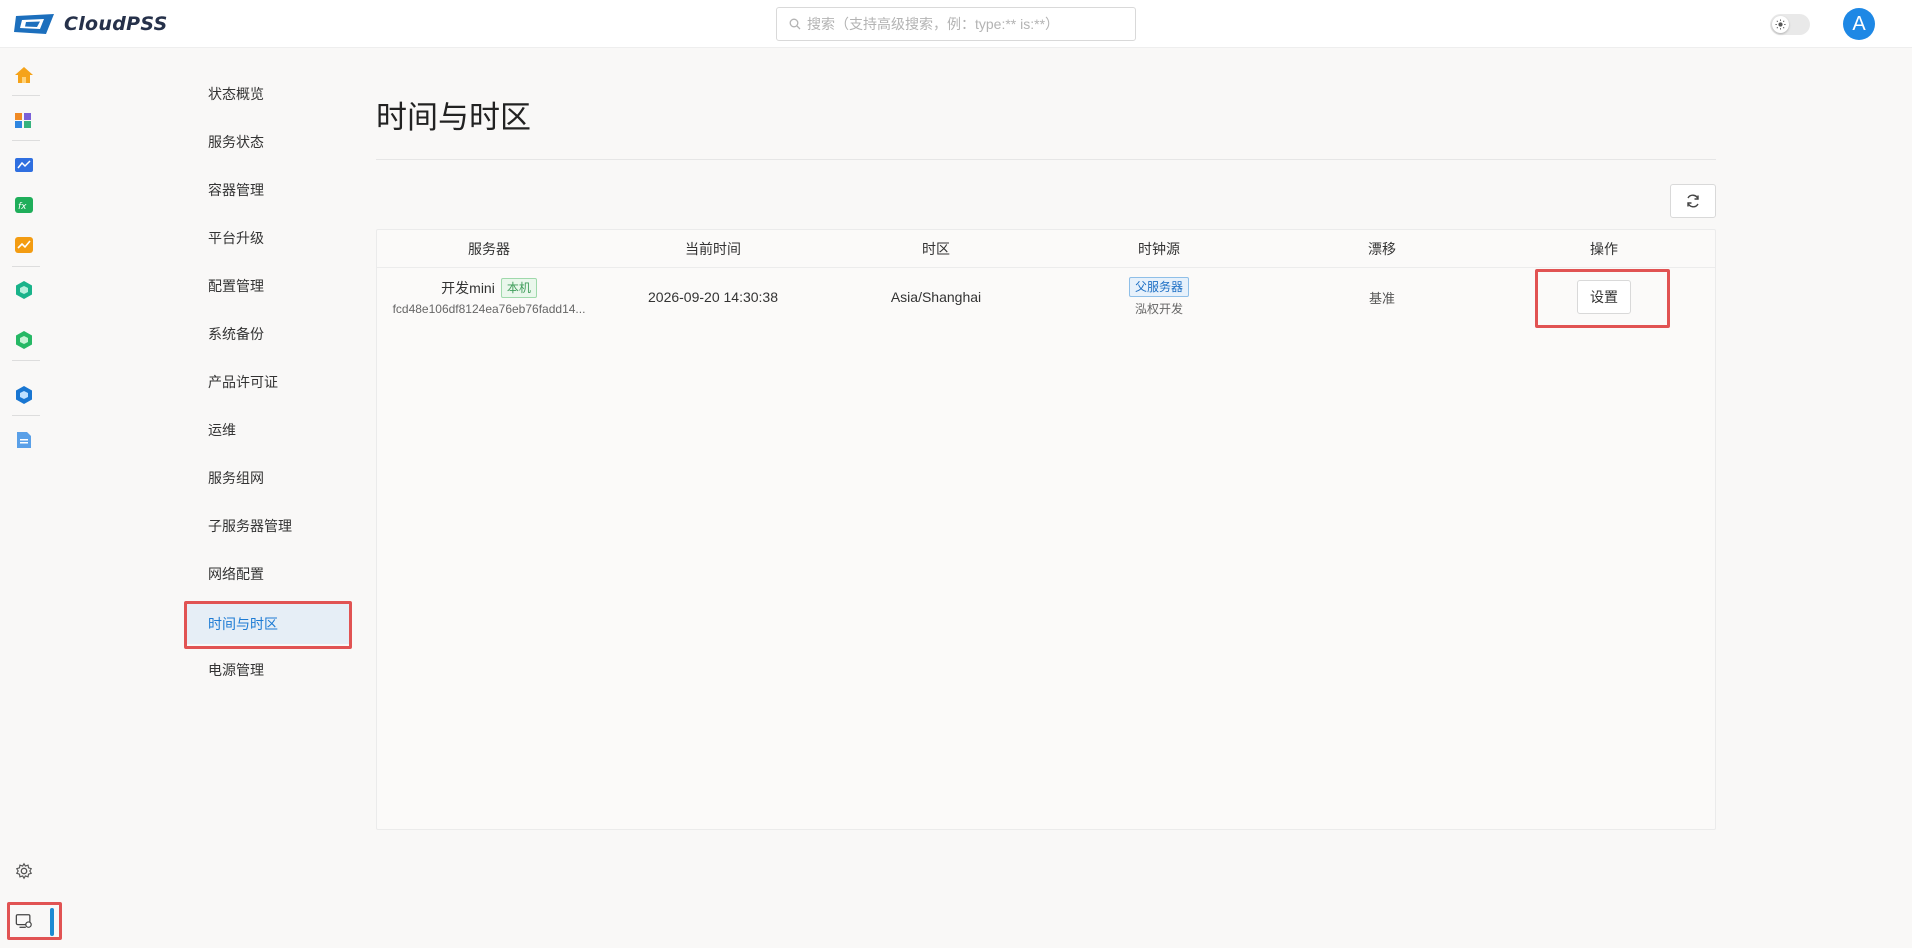 The width and height of the screenshot is (1912, 948). I want to click on search-icon, so click(795, 24).